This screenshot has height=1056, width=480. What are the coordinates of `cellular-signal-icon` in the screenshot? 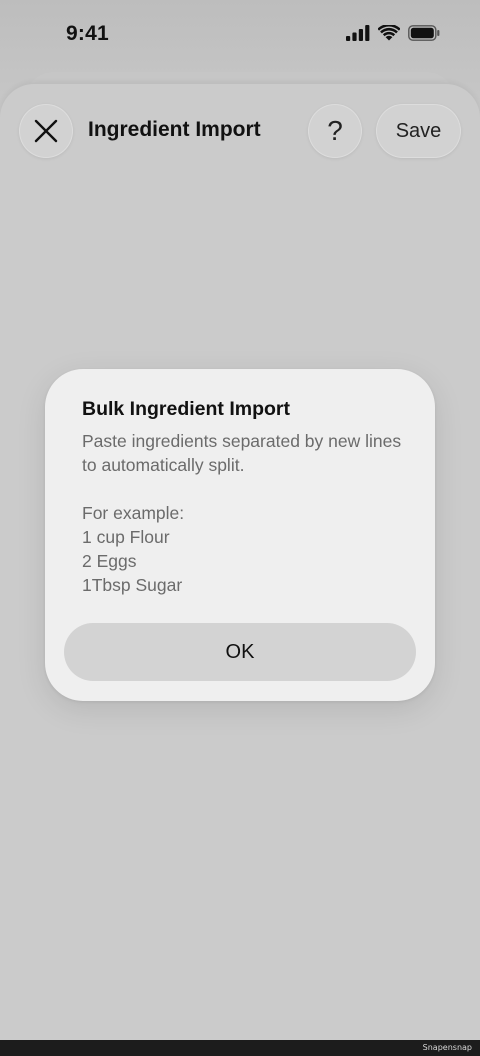 It's located at (358, 33).